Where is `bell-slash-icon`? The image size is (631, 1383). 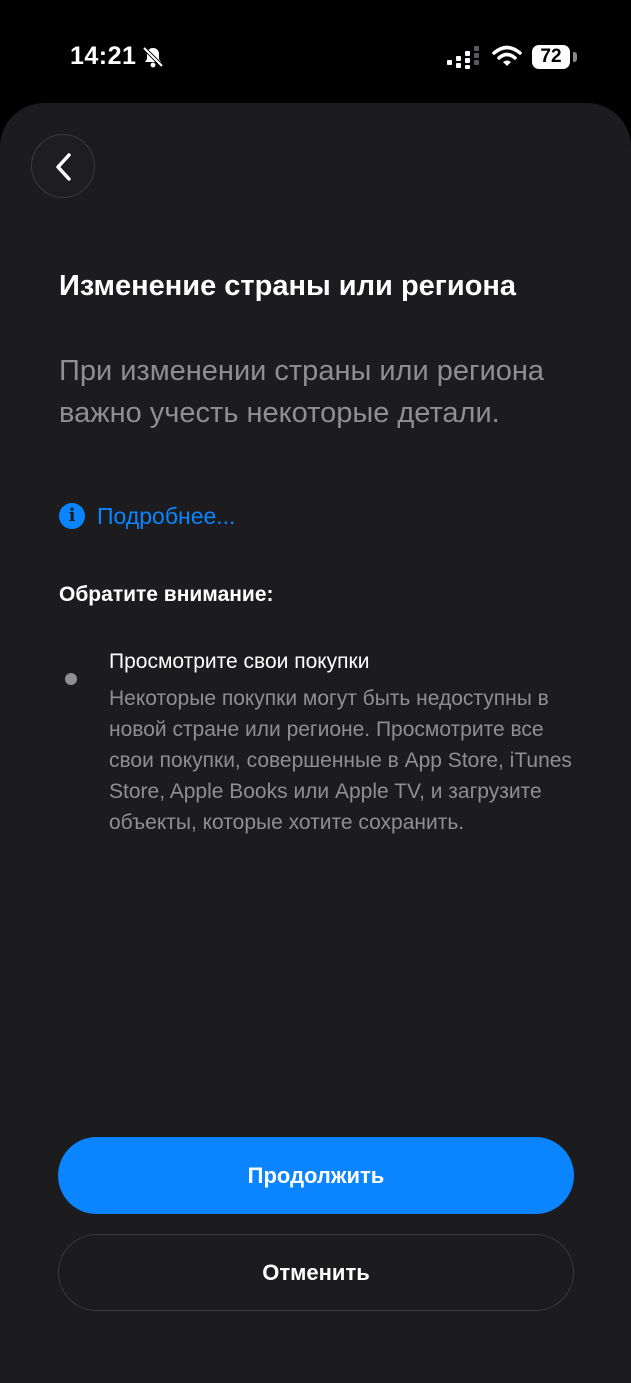 bell-slash-icon is located at coordinates (153, 57).